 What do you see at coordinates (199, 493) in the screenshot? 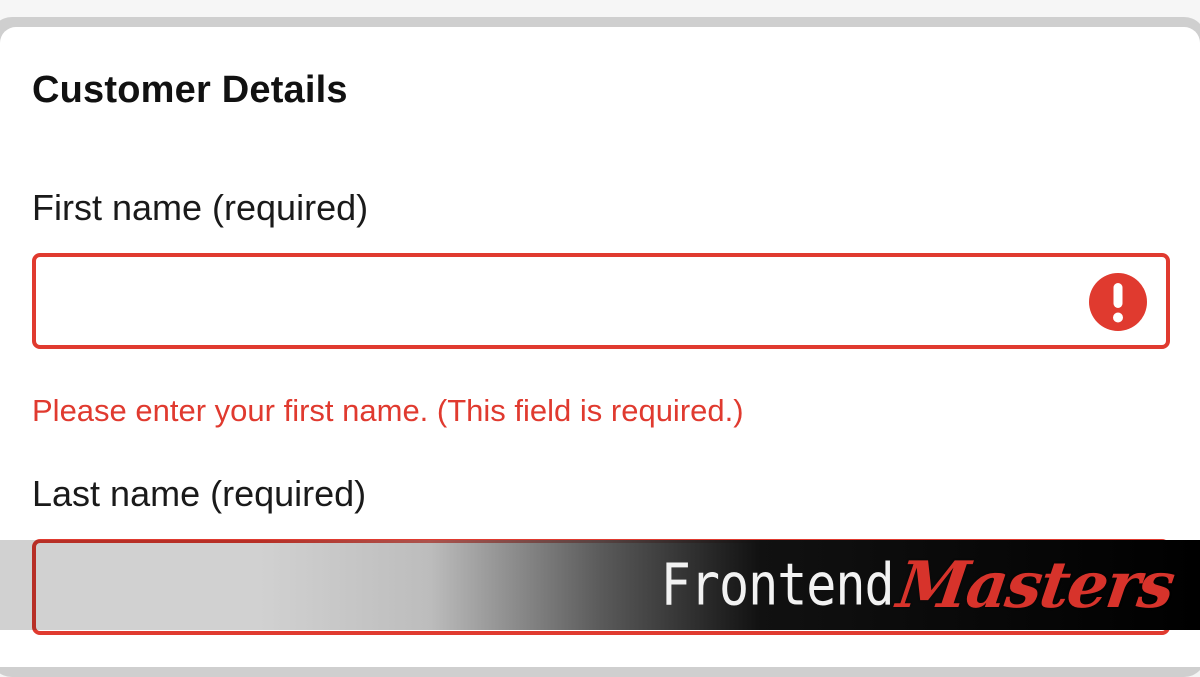
I see `last-name-label: Last name (required)` at bounding box center [199, 493].